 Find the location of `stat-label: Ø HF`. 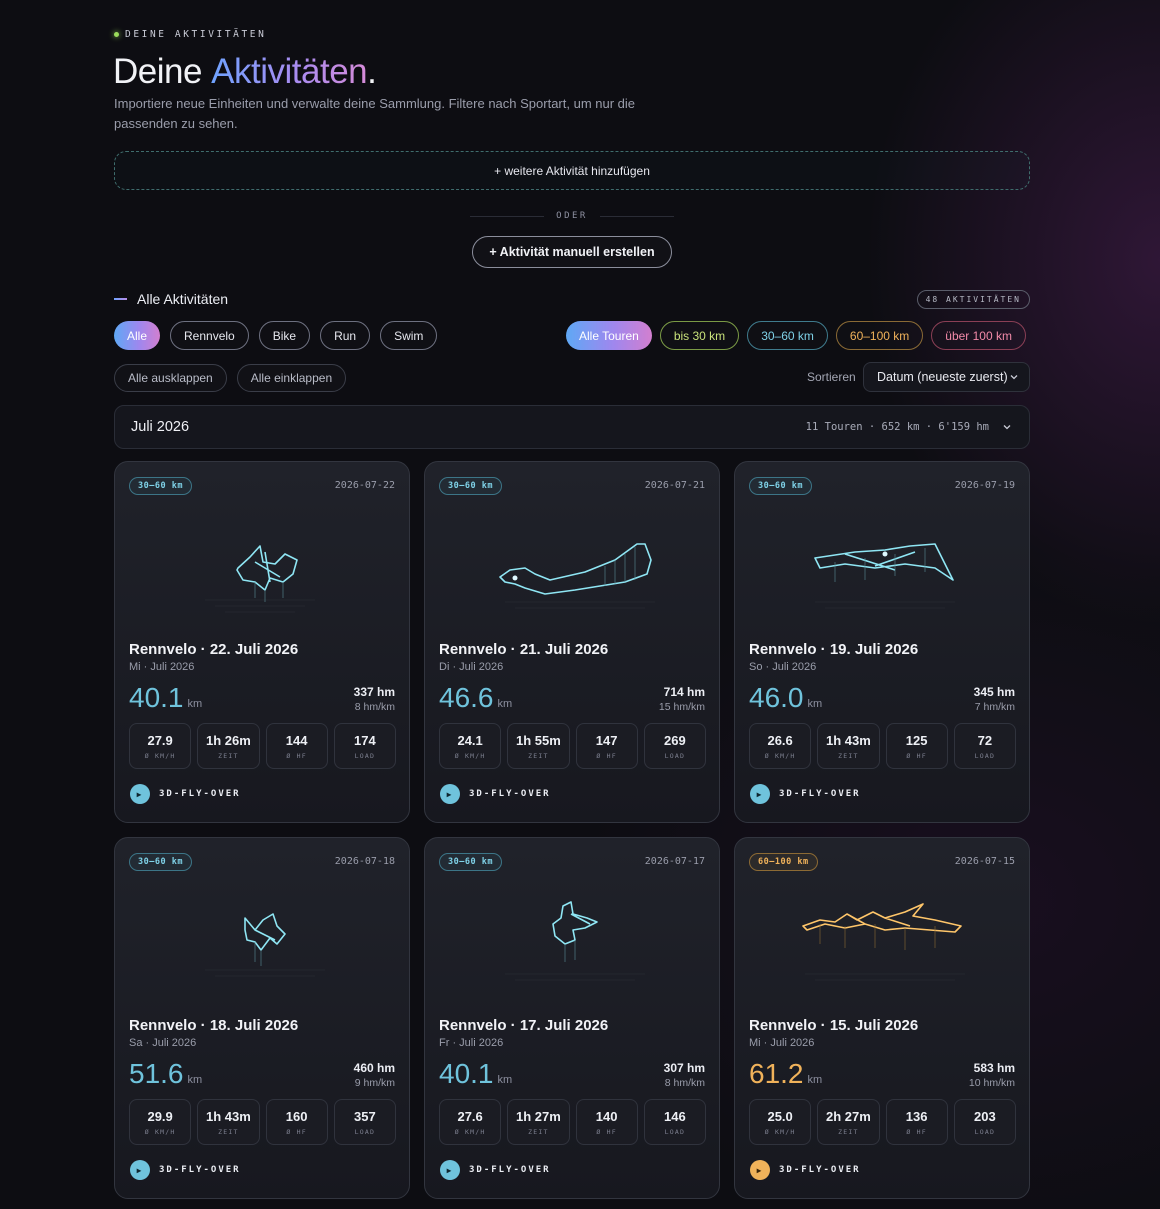

stat-label: Ø HF is located at coordinates (606, 755).